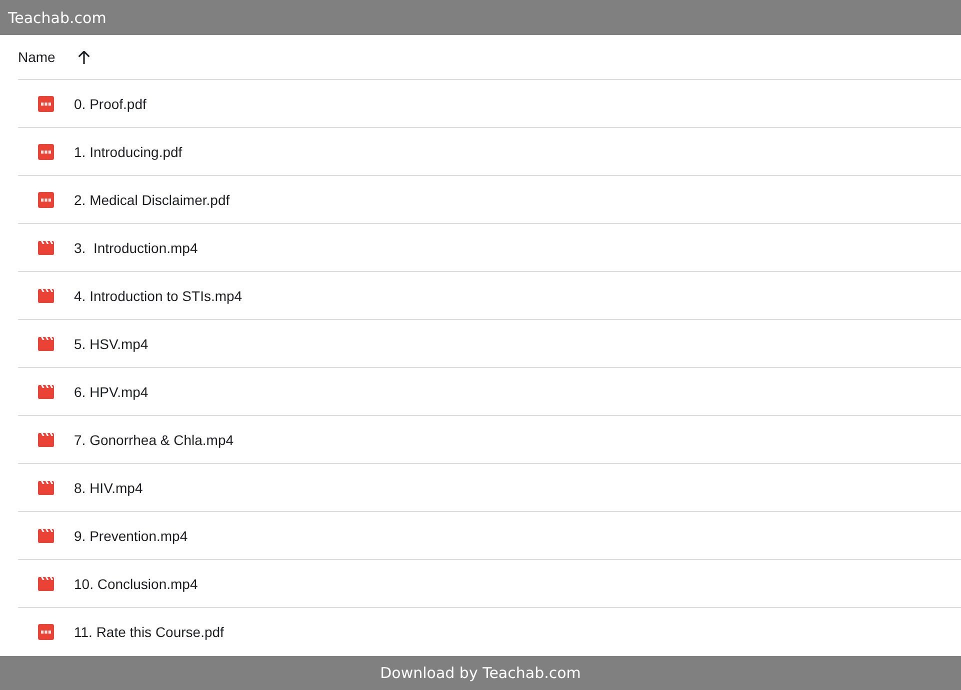 The height and width of the screenshot is (690, 961). What do you see at coordinates (489, 152) in the screenshot?
I see `file-row: 1. Introducing.pdf` at bounding box center [489, 152].